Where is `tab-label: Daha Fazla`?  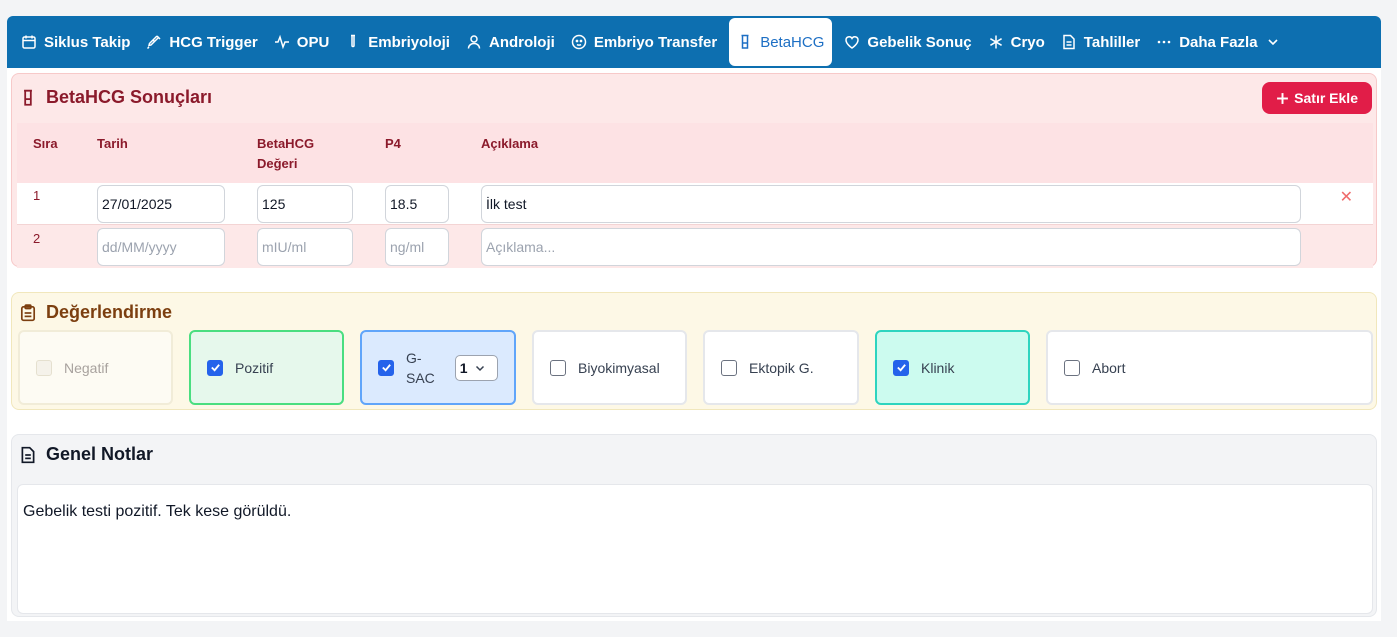
tab-label: Daha Fazla is located at coordinates (1218, 42).